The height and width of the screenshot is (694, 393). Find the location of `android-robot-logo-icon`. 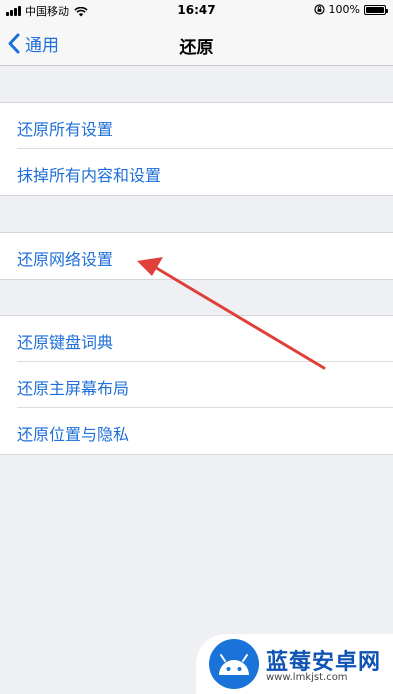

android-robot-logo-icon is located at coordinates (234, 664).